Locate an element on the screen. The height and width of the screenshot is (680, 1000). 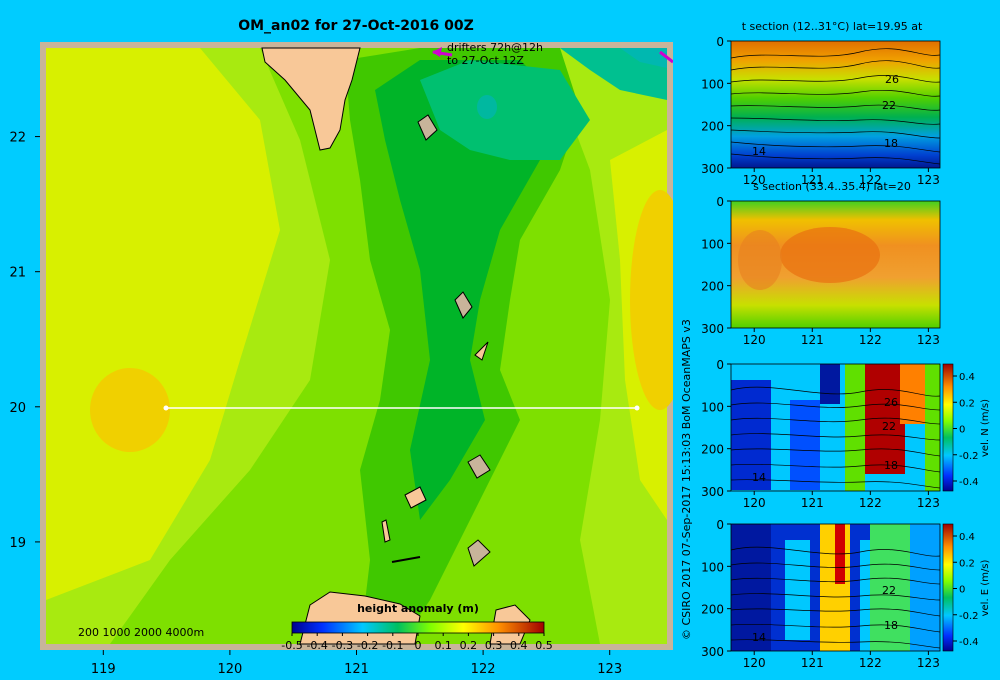
map-x-tick-label: 119 is located at coordinates (103, 669).